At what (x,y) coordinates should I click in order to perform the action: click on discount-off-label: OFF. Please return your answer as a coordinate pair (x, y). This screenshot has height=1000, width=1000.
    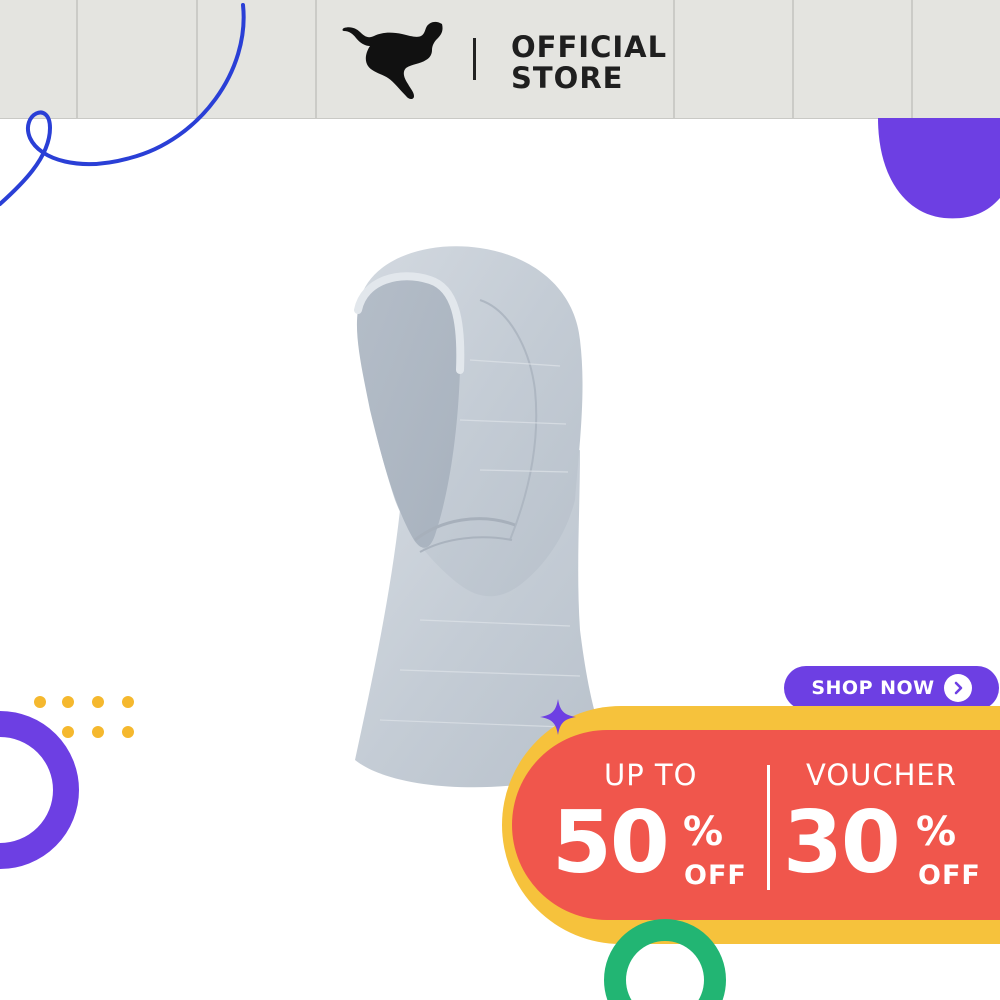
    Looking at the image, I should click on (715, 875).